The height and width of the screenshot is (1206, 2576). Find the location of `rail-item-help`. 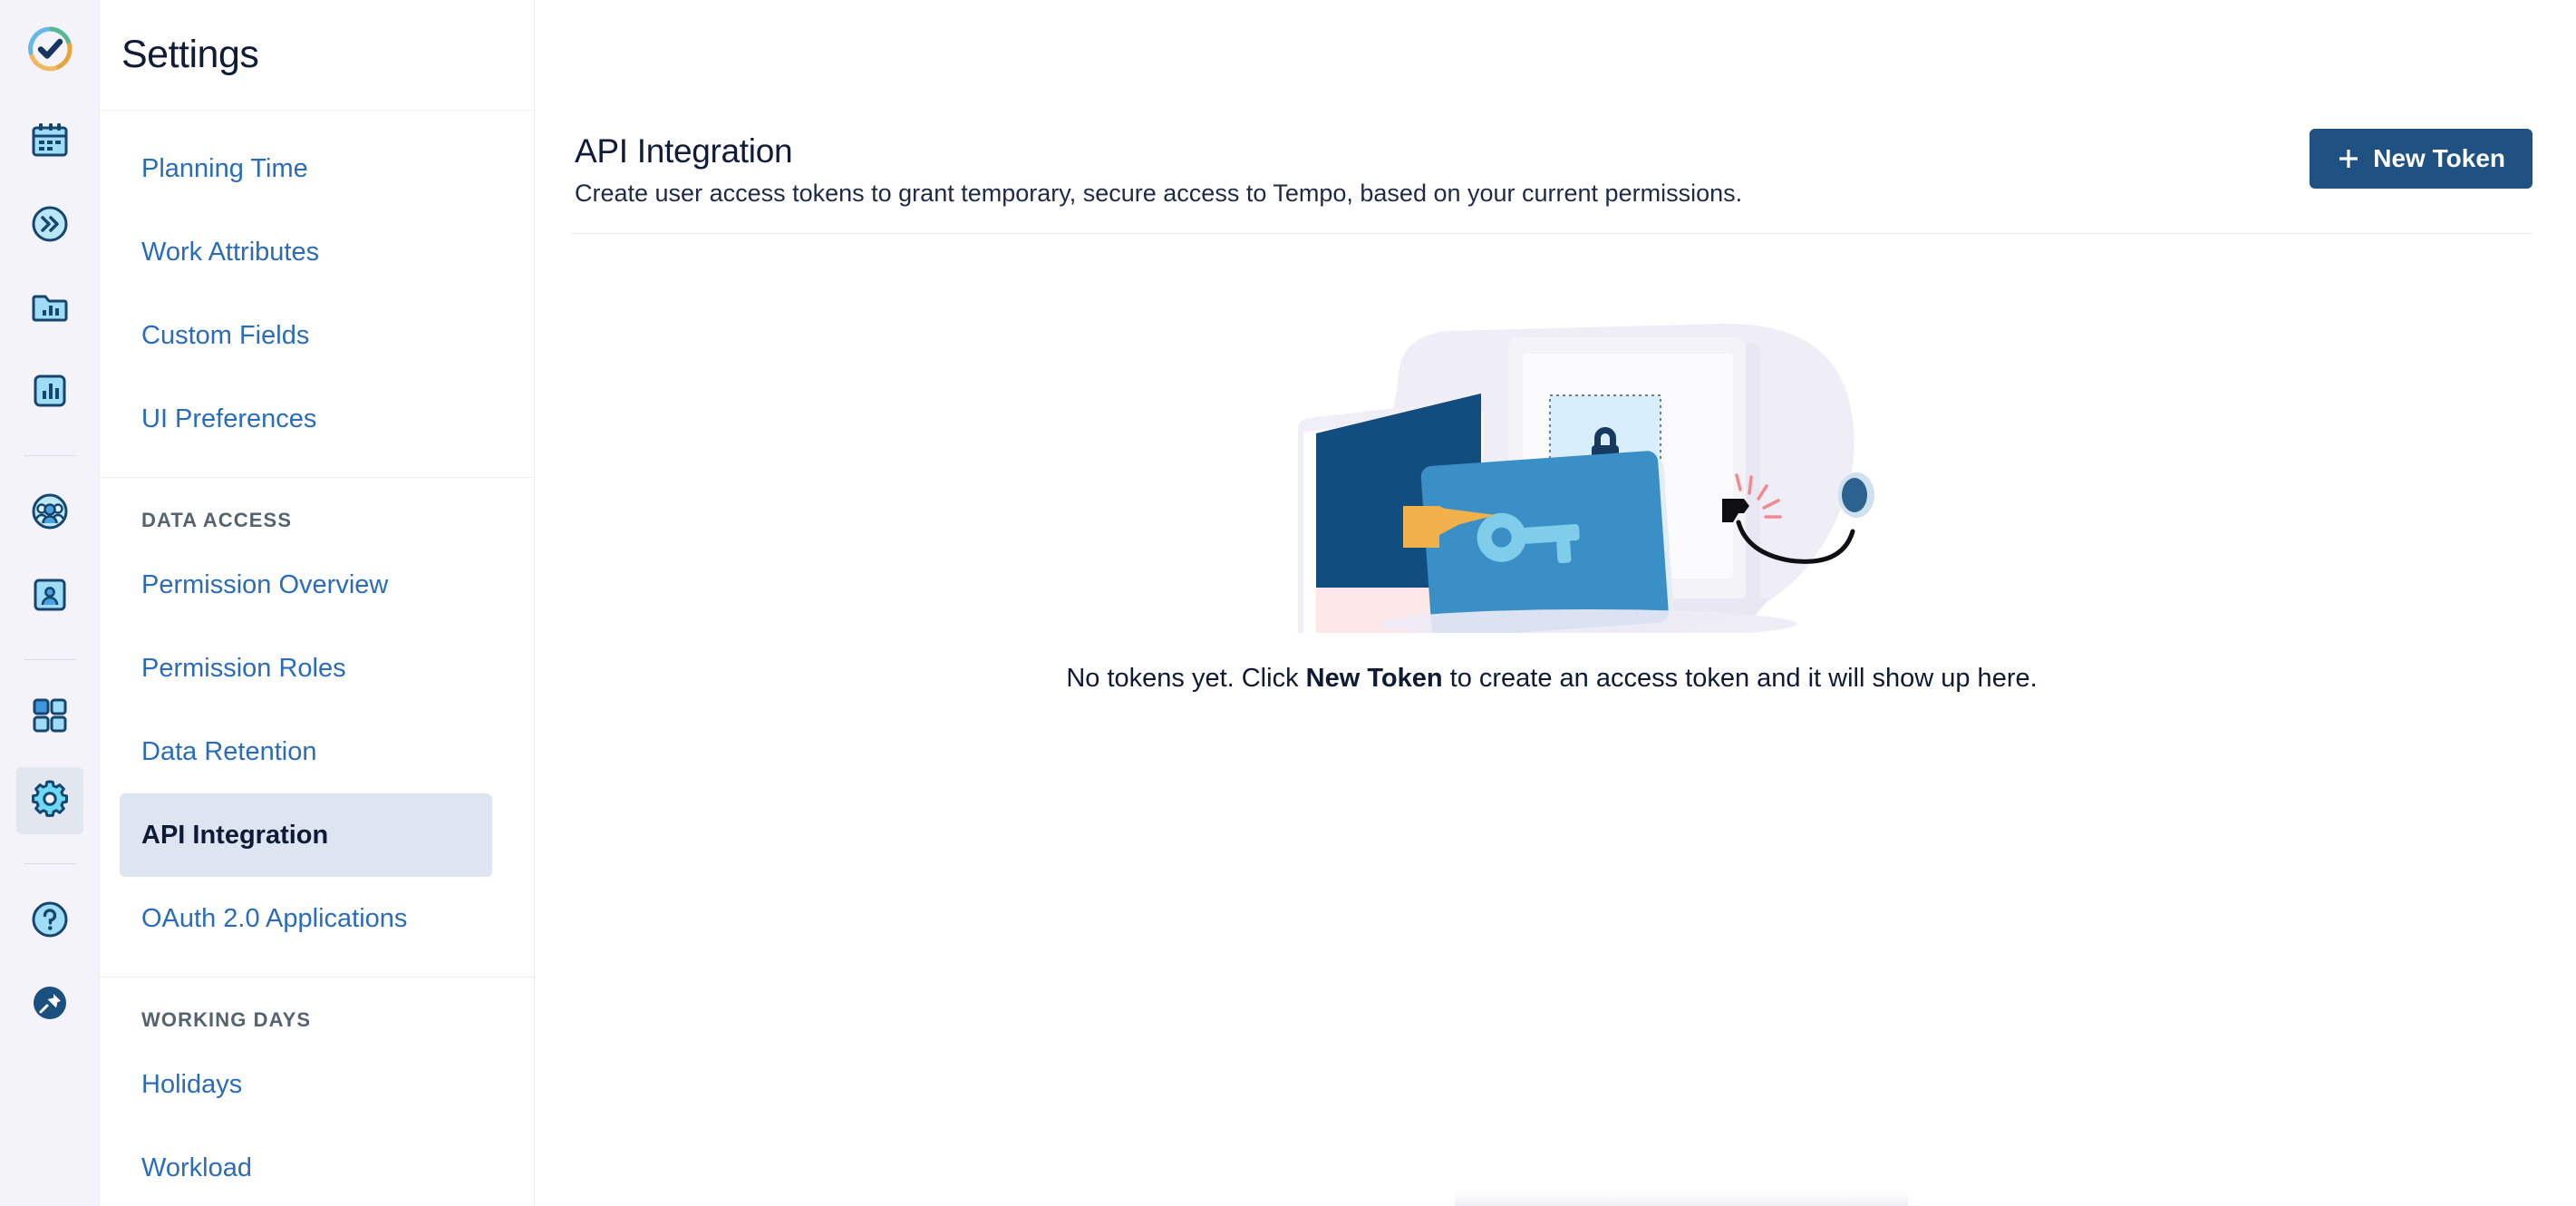

rail-item-help is located at coordinates (49, 921).